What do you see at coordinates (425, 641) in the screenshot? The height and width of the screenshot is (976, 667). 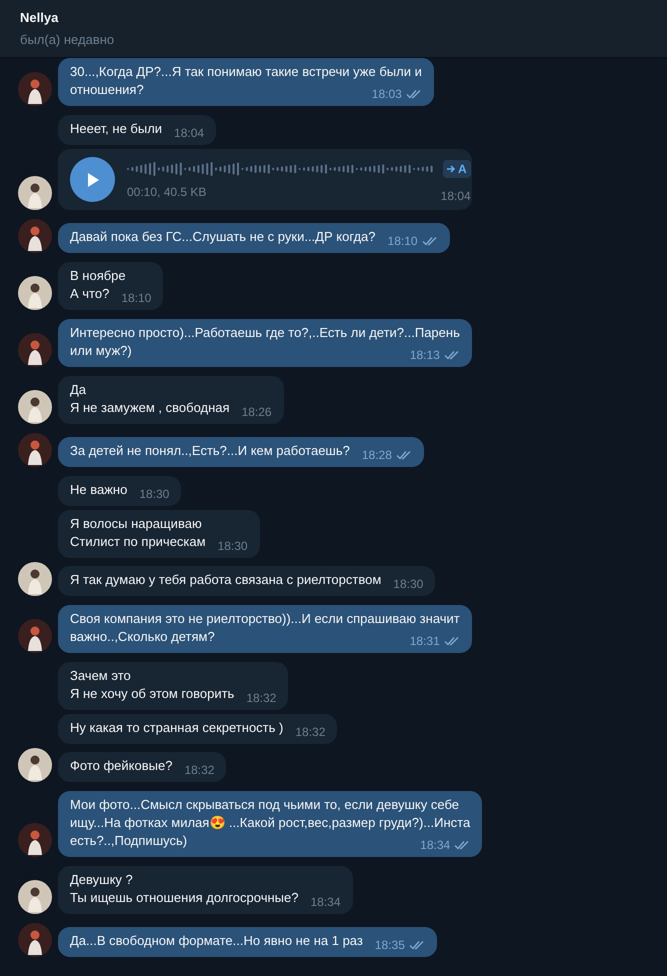 I see `message-time: 18:31` at bounding box center [425, 641].